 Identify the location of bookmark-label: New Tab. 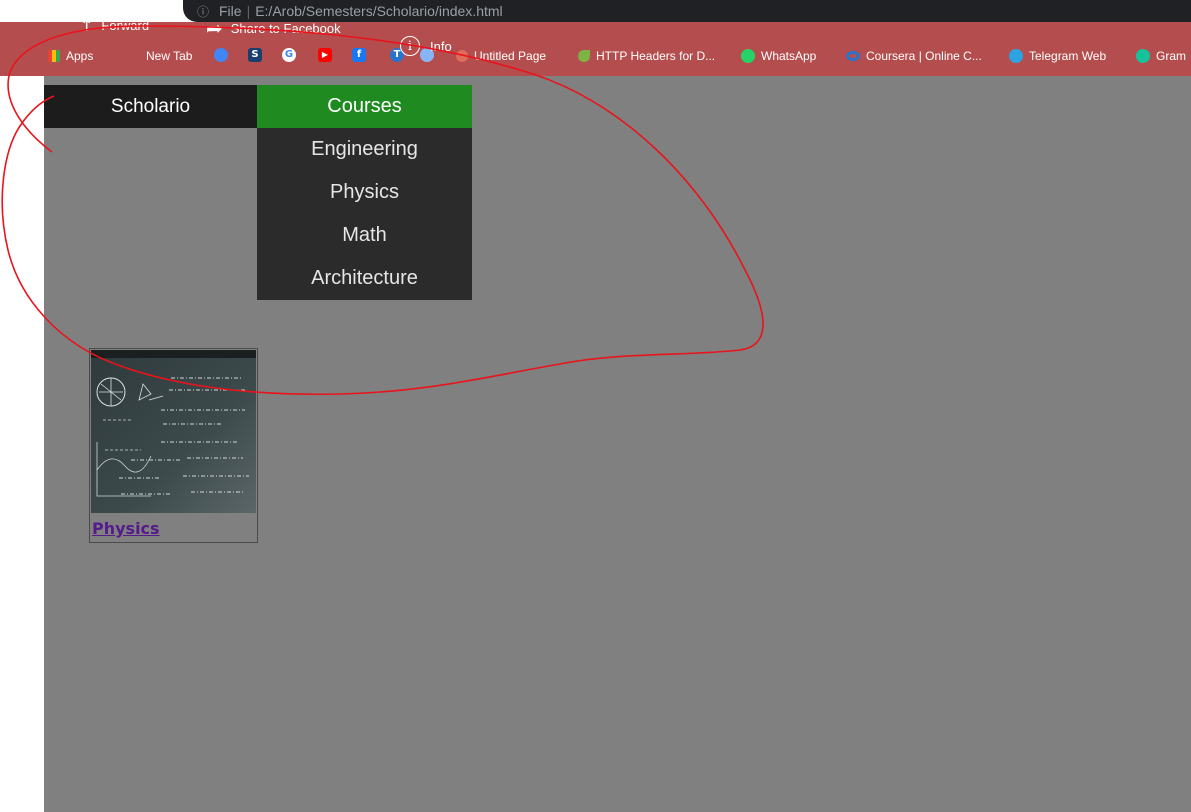
(169, 56).